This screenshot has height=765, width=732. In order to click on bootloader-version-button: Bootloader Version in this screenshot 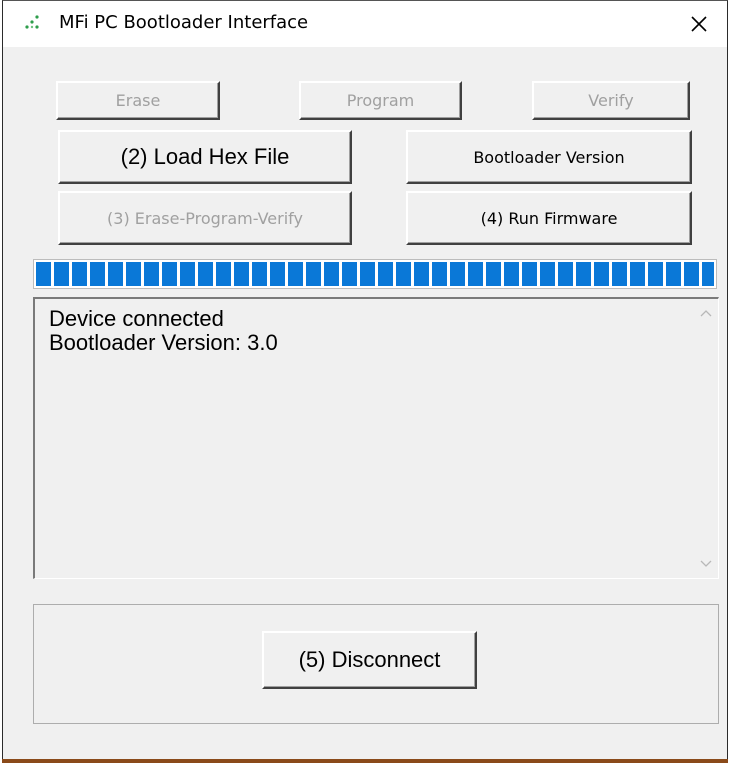, I will do `click(549, 157)`.